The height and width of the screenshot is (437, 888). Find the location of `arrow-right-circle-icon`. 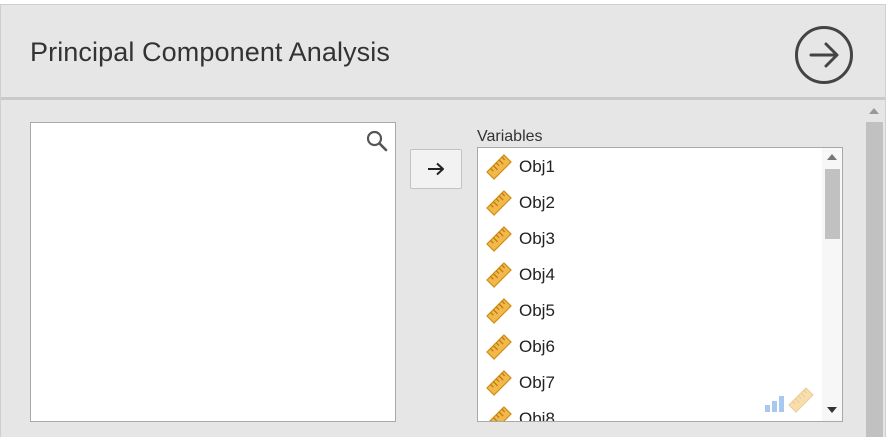

arrow-right-circle-icon is located at coordinates (824, 55).